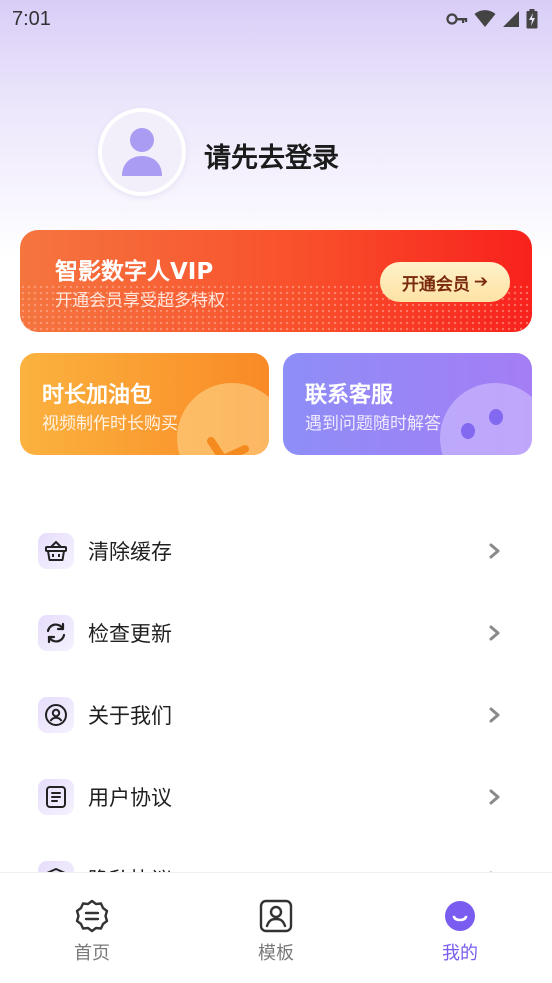  What do you see at coordinates (481, 282) in the screenshot?
I see `arrow-right-icon: ➔` at bounding box center [481, 282].